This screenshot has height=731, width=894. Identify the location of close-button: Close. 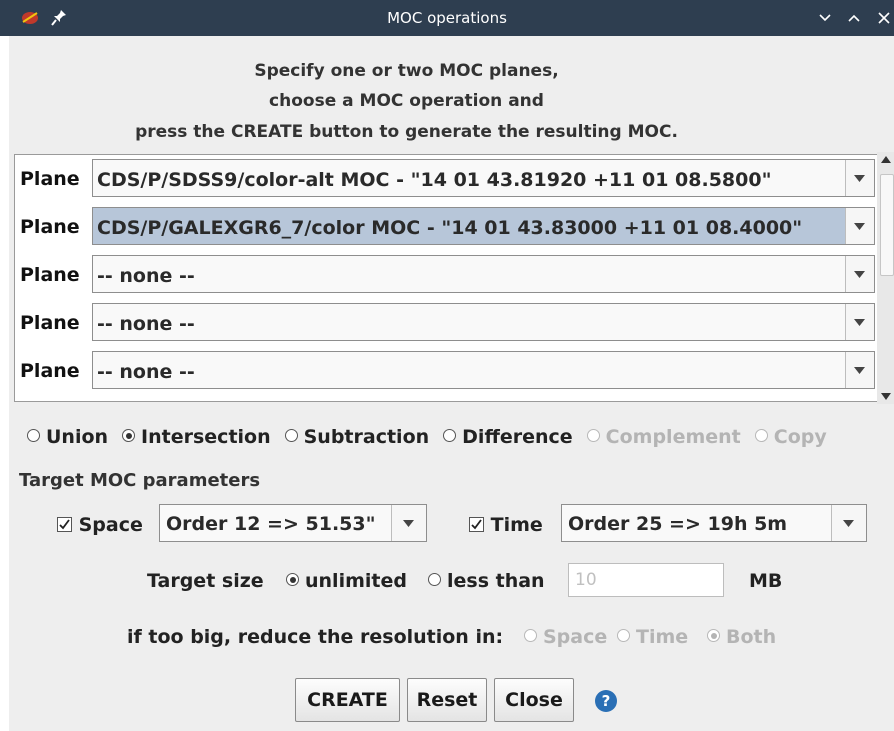
(534, 700).